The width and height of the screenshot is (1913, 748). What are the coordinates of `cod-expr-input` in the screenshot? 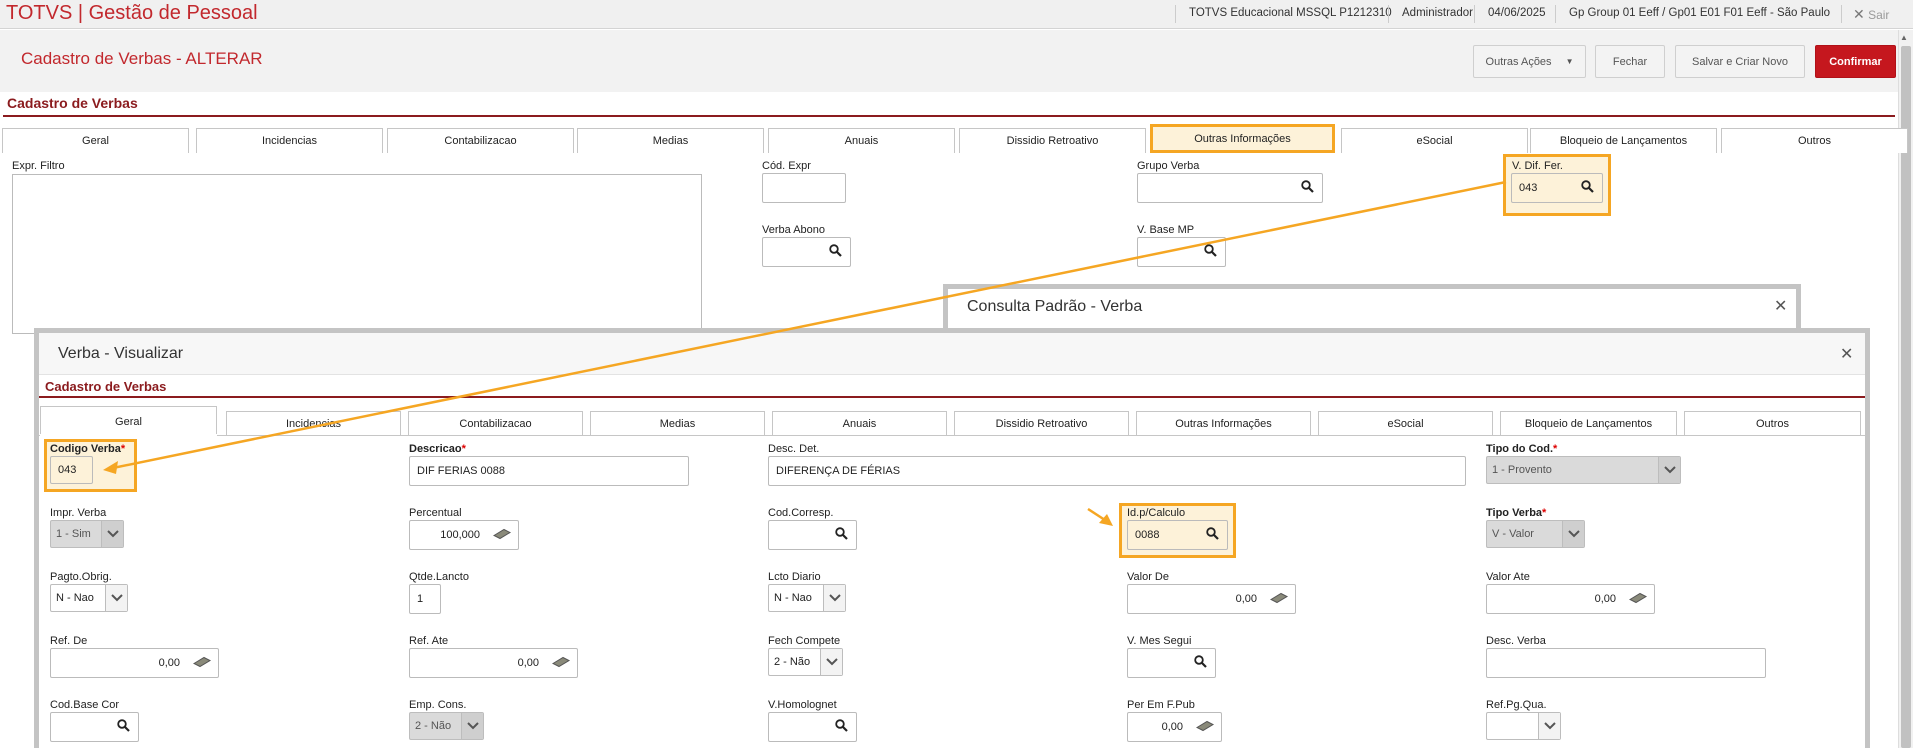 It's located at (804, 188).